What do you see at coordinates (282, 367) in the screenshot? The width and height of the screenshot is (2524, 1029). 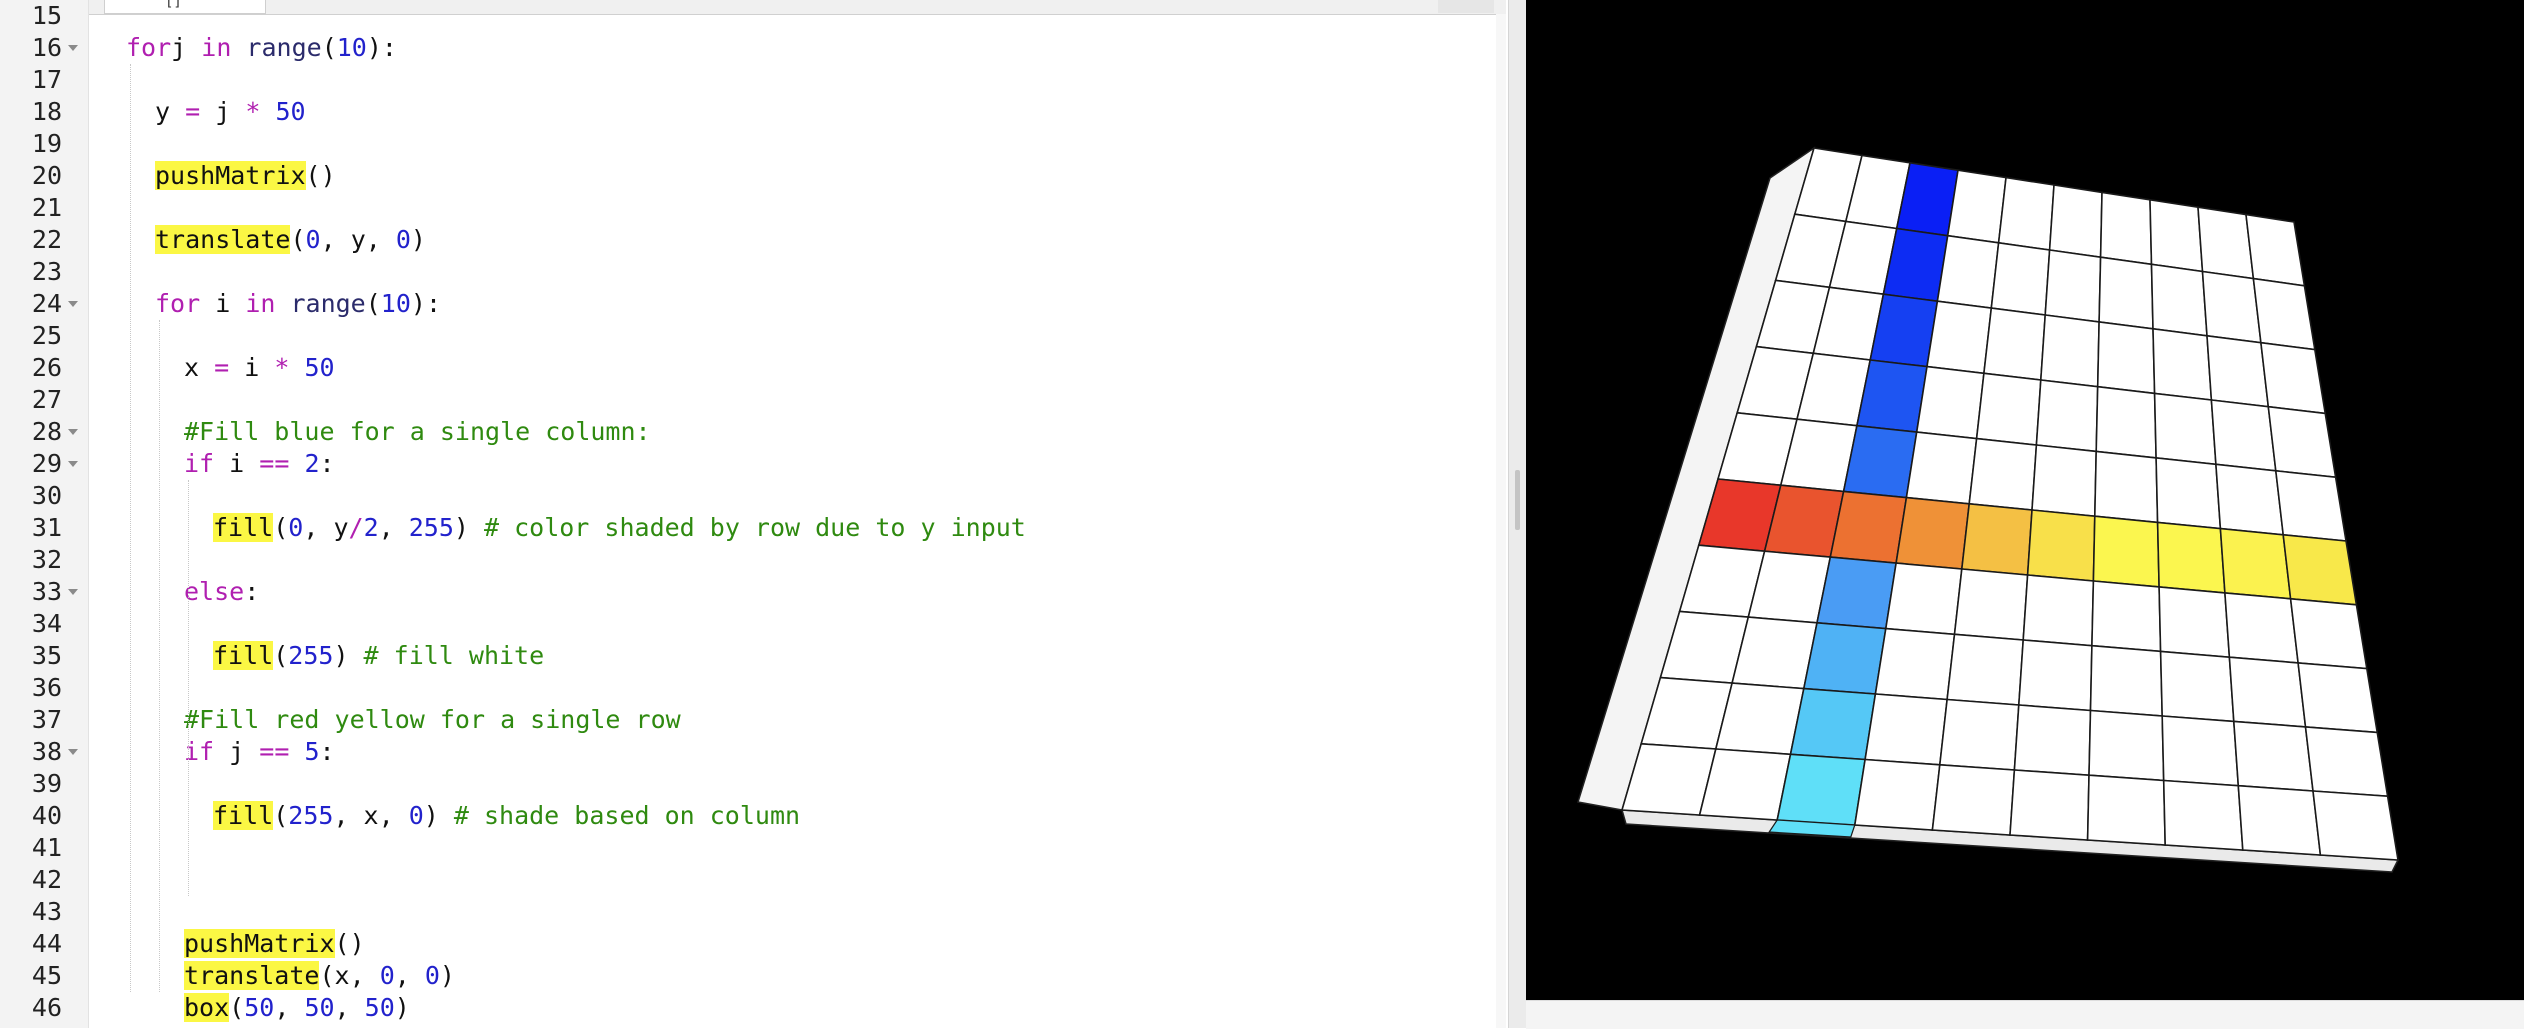 I see `code-token: *` at bounding box center [282, 367].